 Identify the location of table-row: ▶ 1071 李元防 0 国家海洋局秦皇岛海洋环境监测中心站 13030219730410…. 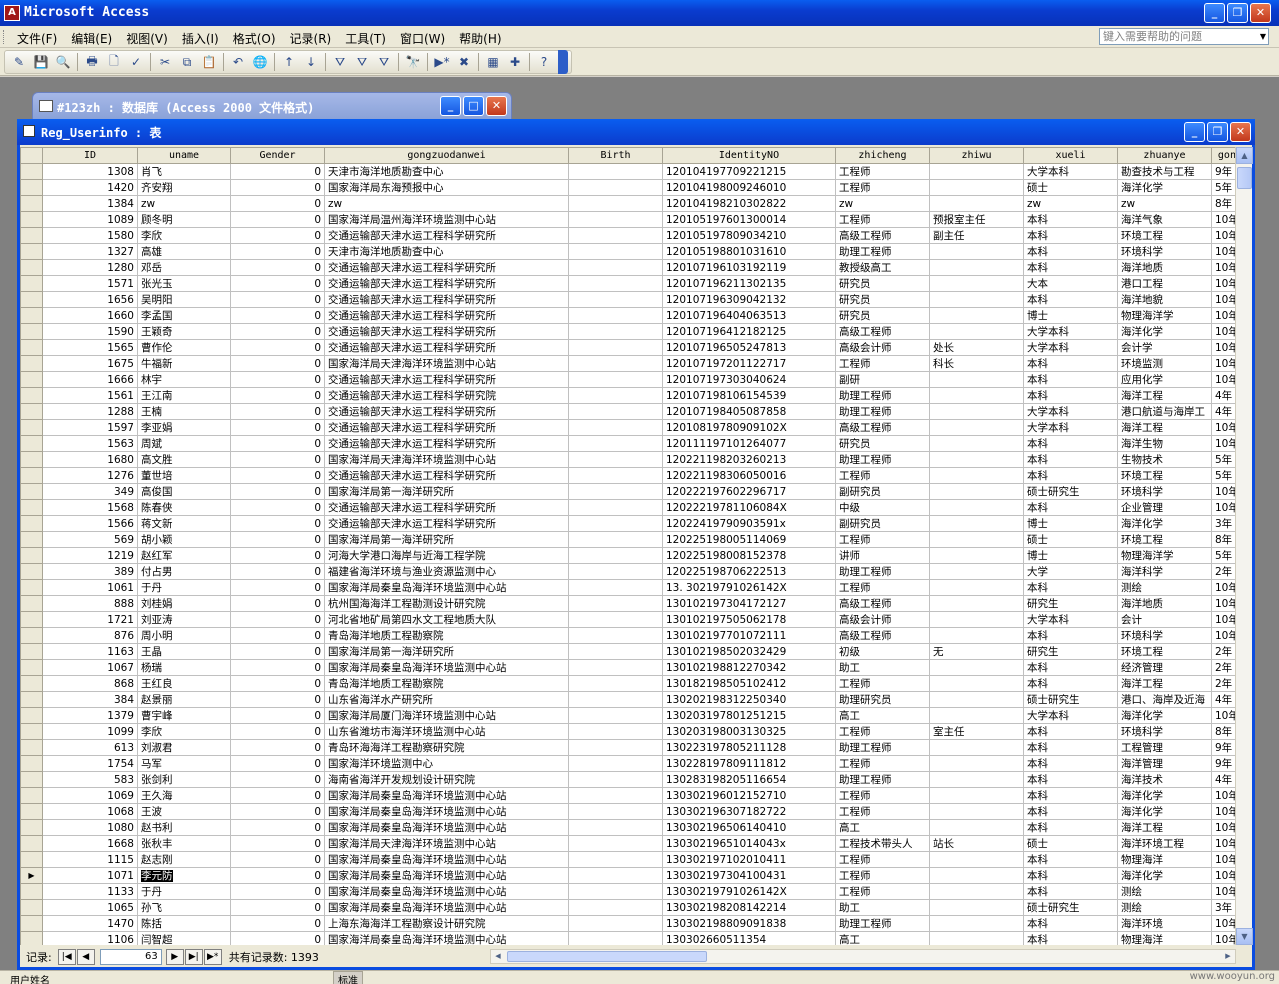
(631, 875).